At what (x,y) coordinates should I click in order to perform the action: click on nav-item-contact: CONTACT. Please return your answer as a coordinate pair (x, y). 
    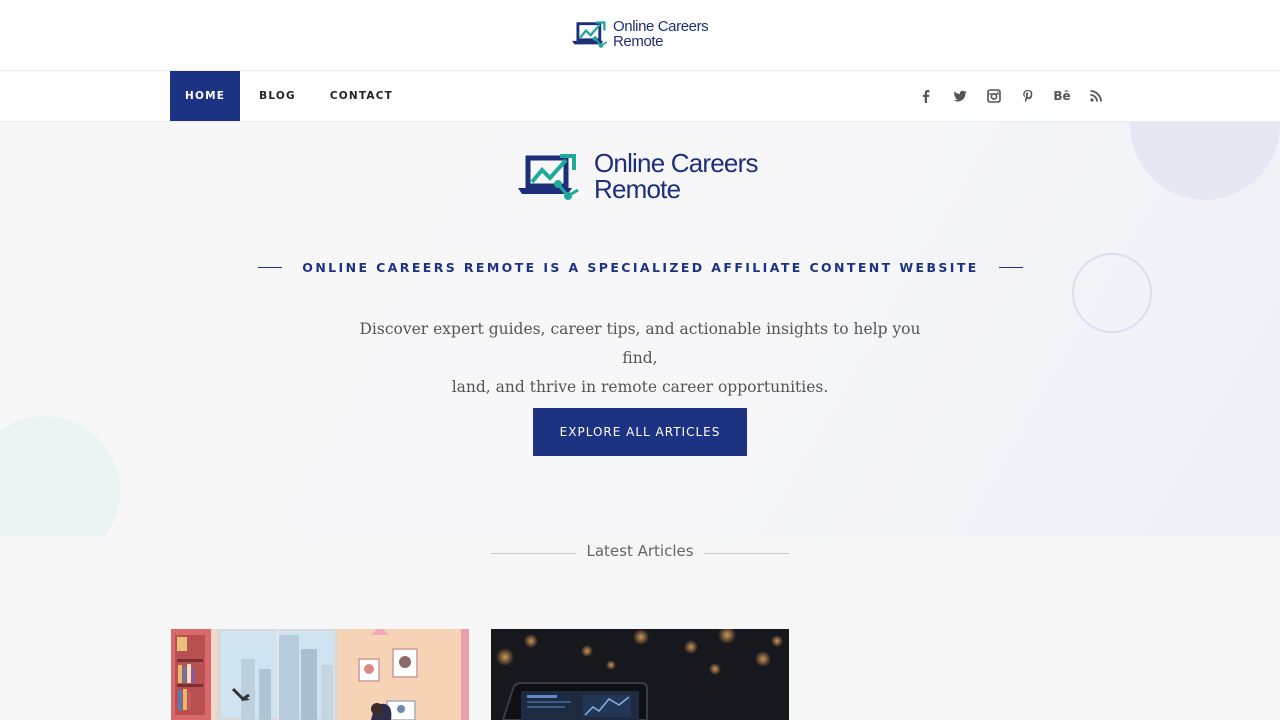
    Looking at the image, I should click on (361, 96).